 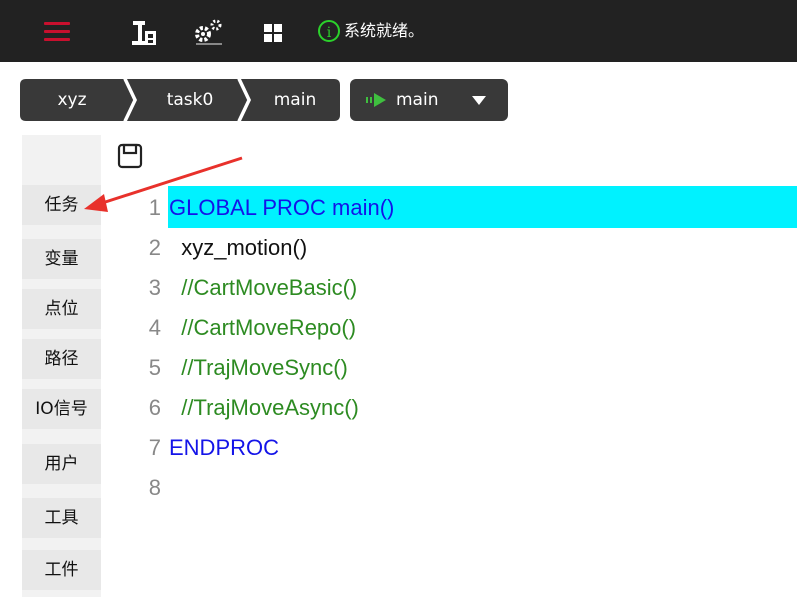 What do you see at coordinates (224, 447) in the screenshot?
I see `code-text: ENDPROC` at bounding box center [224, 447].